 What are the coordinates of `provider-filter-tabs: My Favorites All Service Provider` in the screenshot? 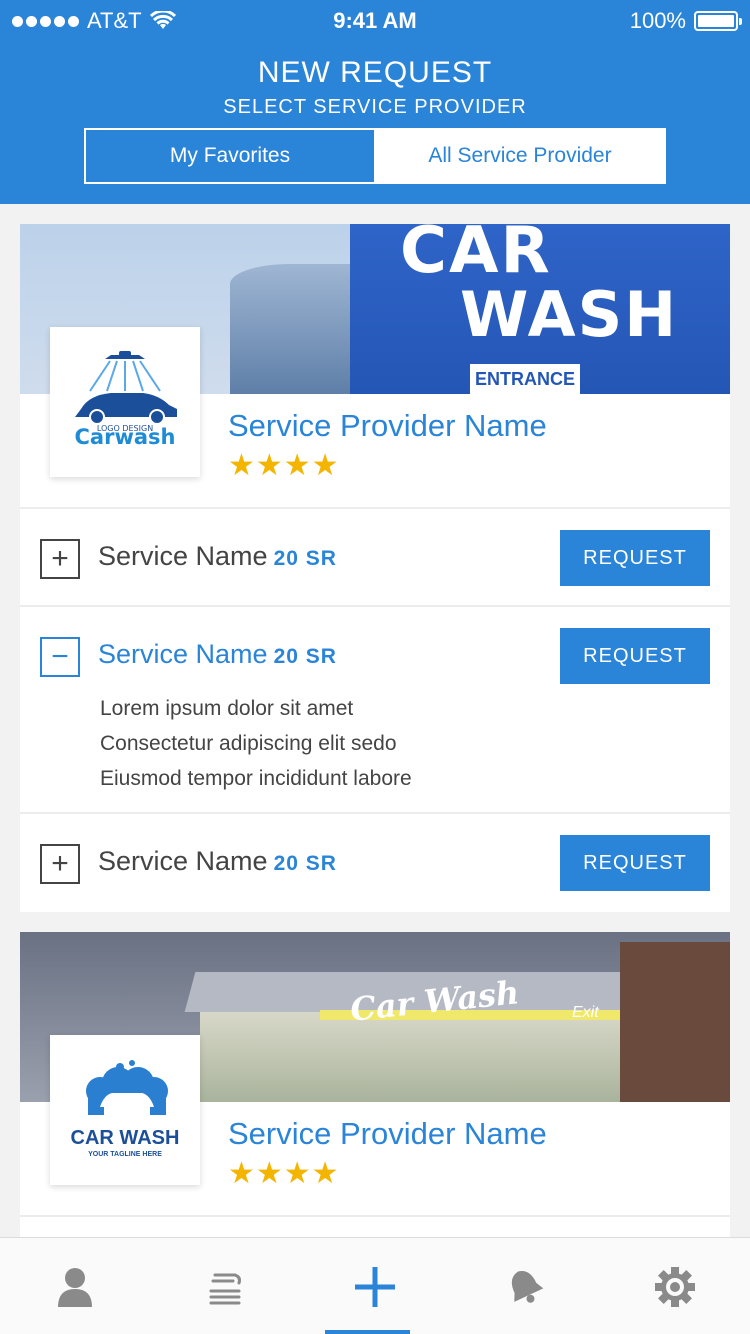 It's located at (375, 156).